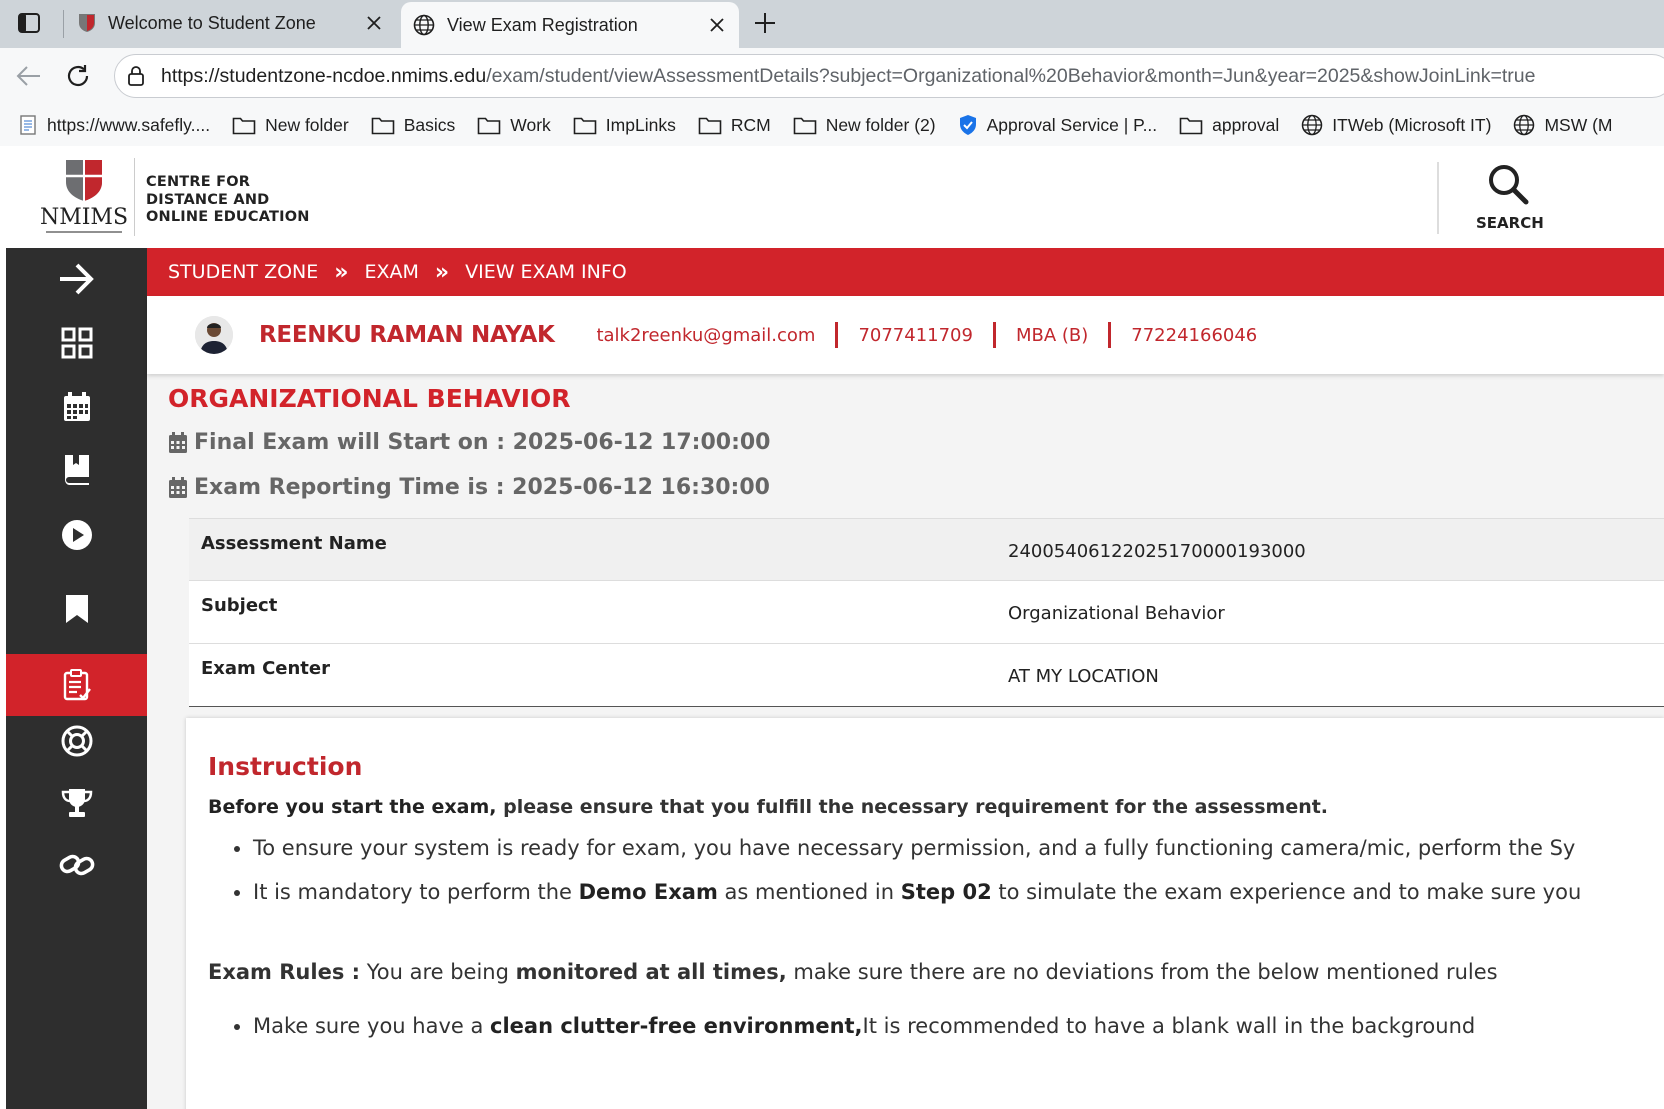  I want to click on exam-checklist-icon, so click(77, 685).